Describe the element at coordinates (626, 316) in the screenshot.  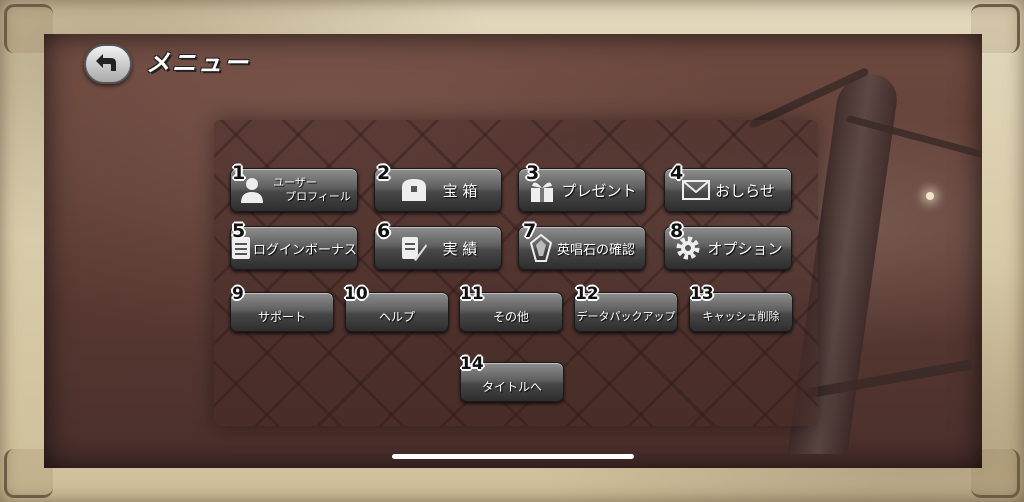
I see `data-backup-label: データパックアップ` at that location.